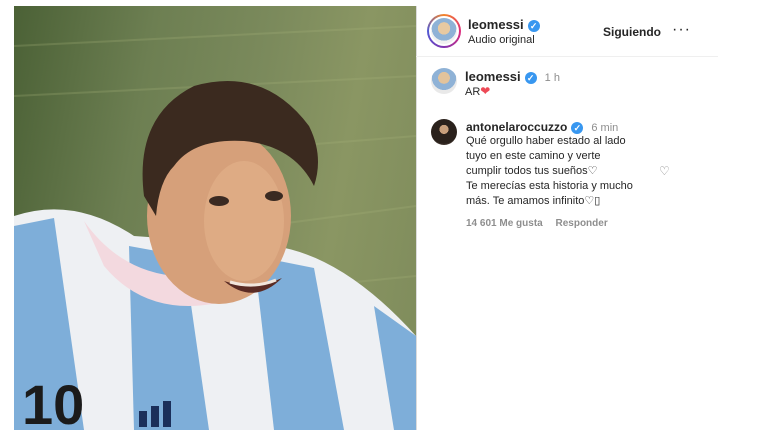 The height and width of the screenshot is (430, 767). I want to click on post-header: leomessi ✓ Audio original Siguiendo ···, so click(567, 31).